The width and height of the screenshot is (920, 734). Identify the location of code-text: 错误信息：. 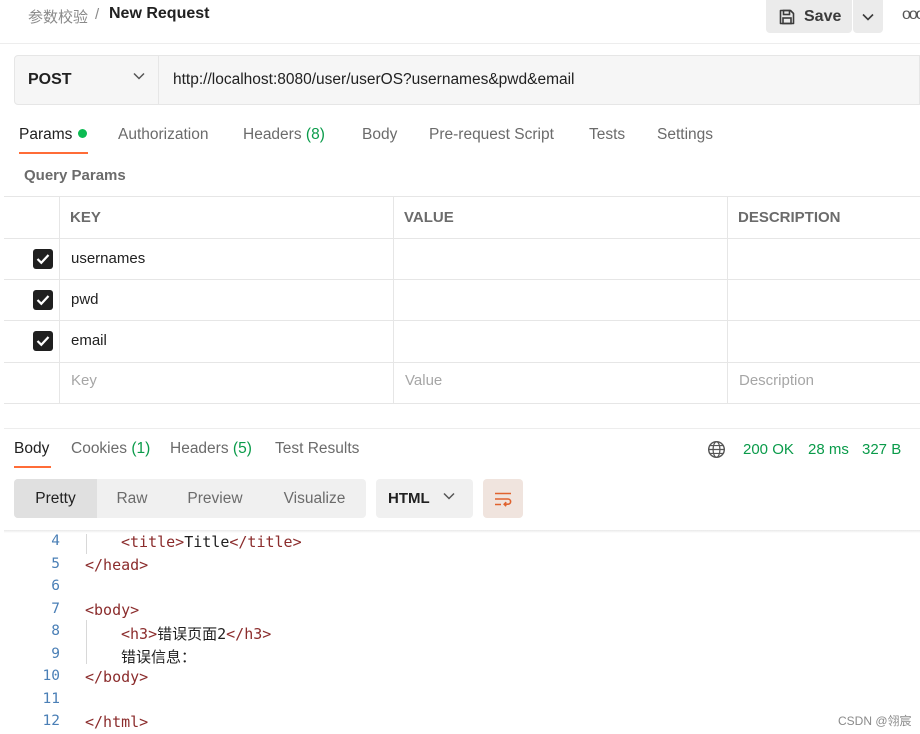
(159, 656).